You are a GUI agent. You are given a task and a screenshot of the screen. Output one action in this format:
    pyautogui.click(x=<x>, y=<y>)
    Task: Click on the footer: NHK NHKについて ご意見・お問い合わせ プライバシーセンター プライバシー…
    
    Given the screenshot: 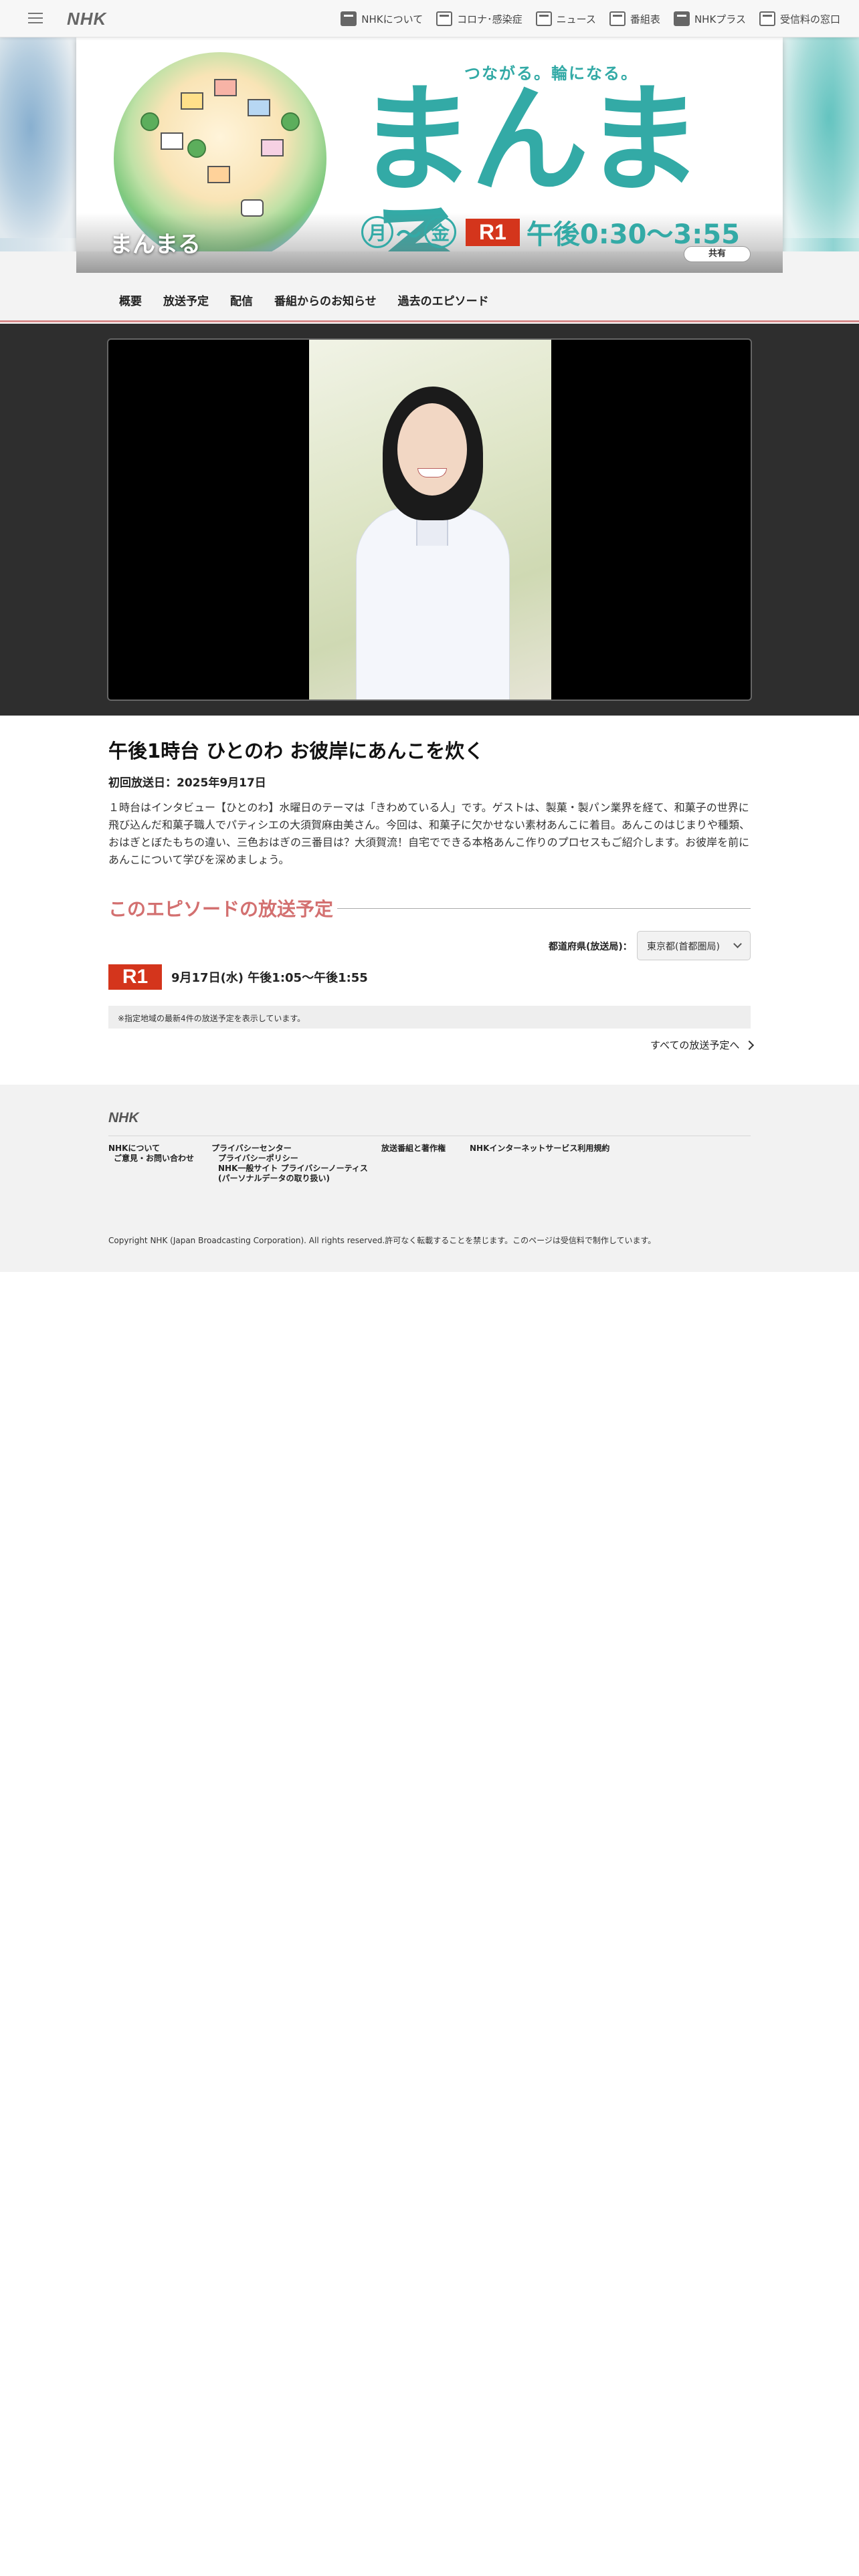 What is the action you would take?
    pyautogui.click(x=429, y=1179)
    